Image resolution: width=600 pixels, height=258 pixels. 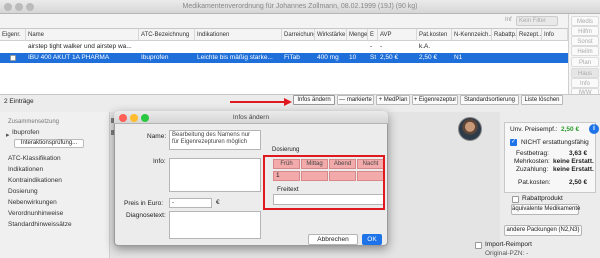 I want to click on cell-avp: -, so click(x=381, y=46).